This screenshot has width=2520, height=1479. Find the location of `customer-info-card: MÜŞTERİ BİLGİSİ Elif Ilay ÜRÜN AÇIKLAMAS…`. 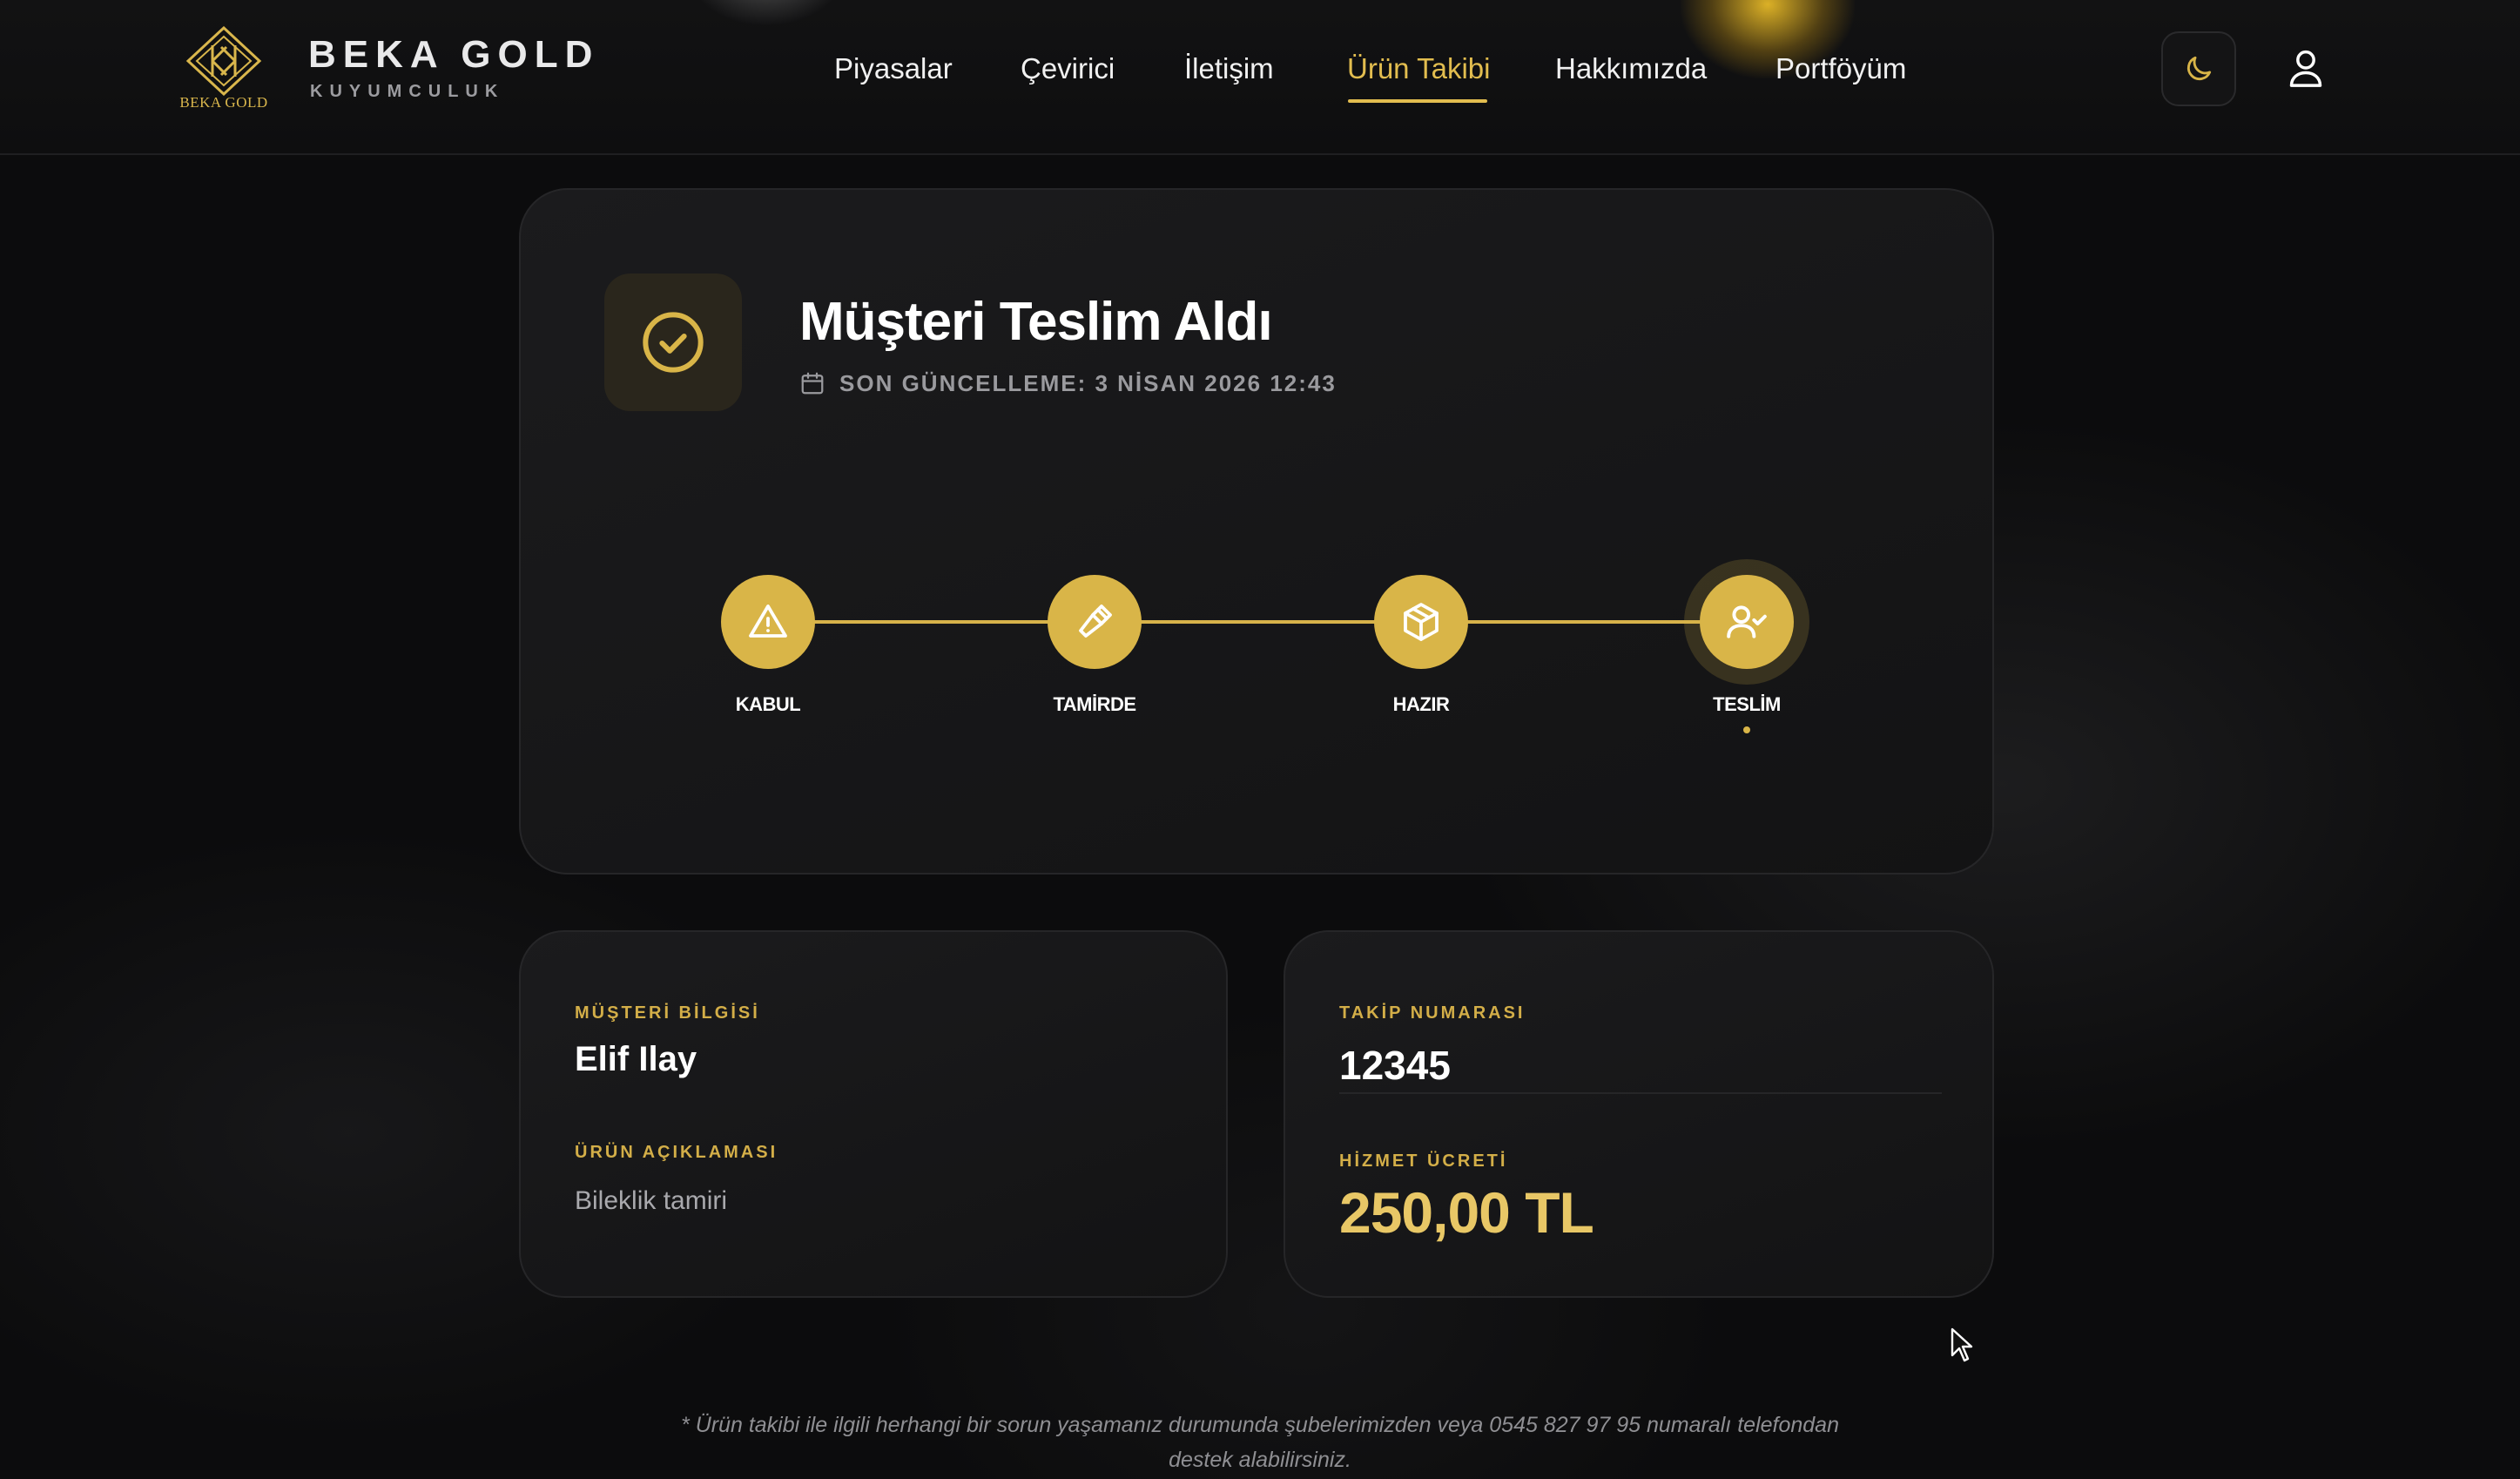

customer-info-card: MÜŞTERİ BİLGİSİ Elif Ilay ÜRÜN AÇIKLAMAS… is located at coordinates (873, 1114).